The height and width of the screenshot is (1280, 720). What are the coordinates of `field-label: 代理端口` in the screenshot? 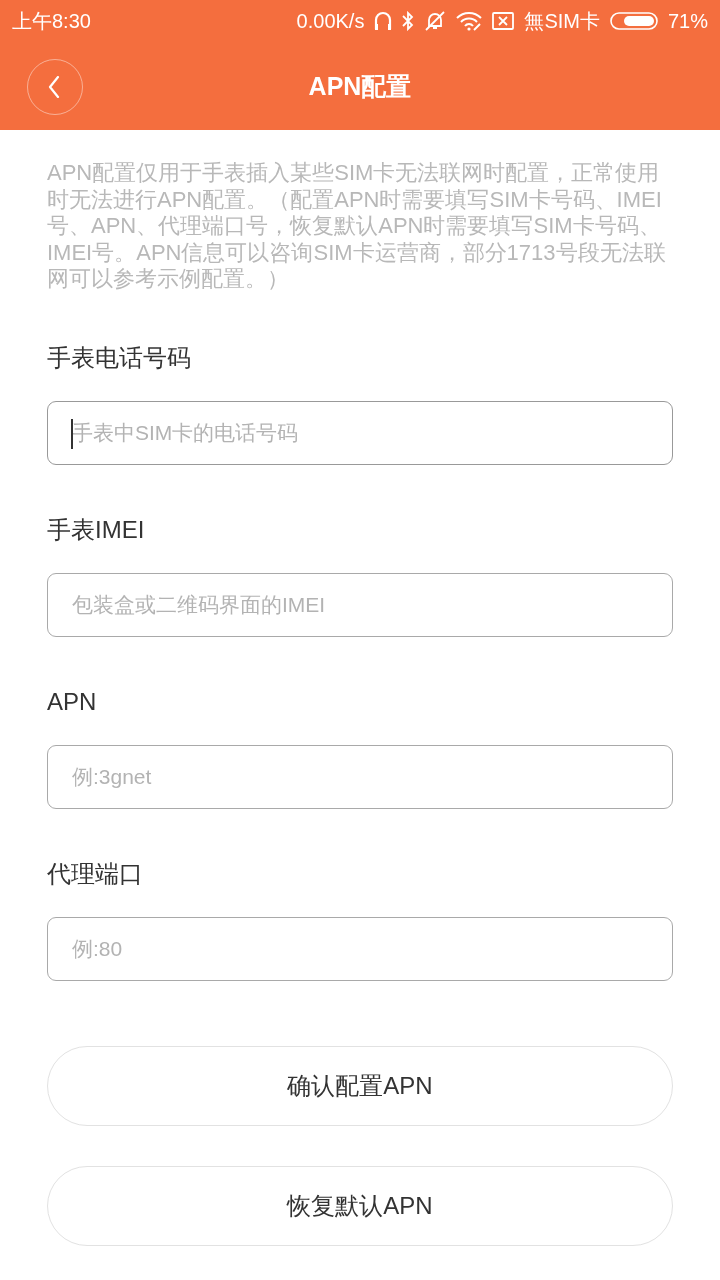 It's located at (95, 873).